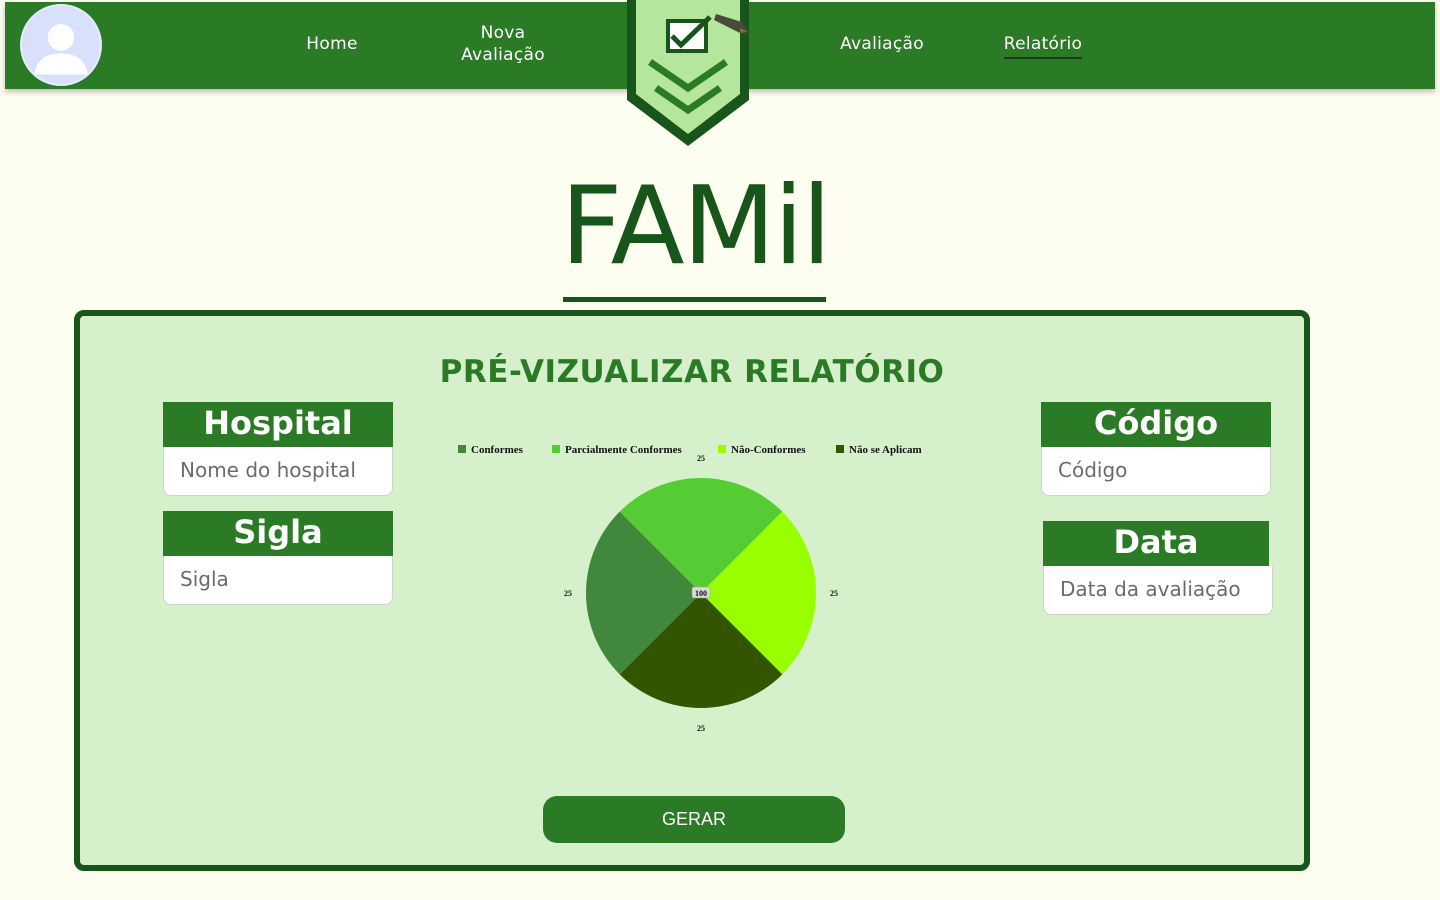 This screenshot has height=900, width=1440. Describe the element at coordinates (278, 580) in the screenshot. I see `sigla-input: Sigla` at that location.